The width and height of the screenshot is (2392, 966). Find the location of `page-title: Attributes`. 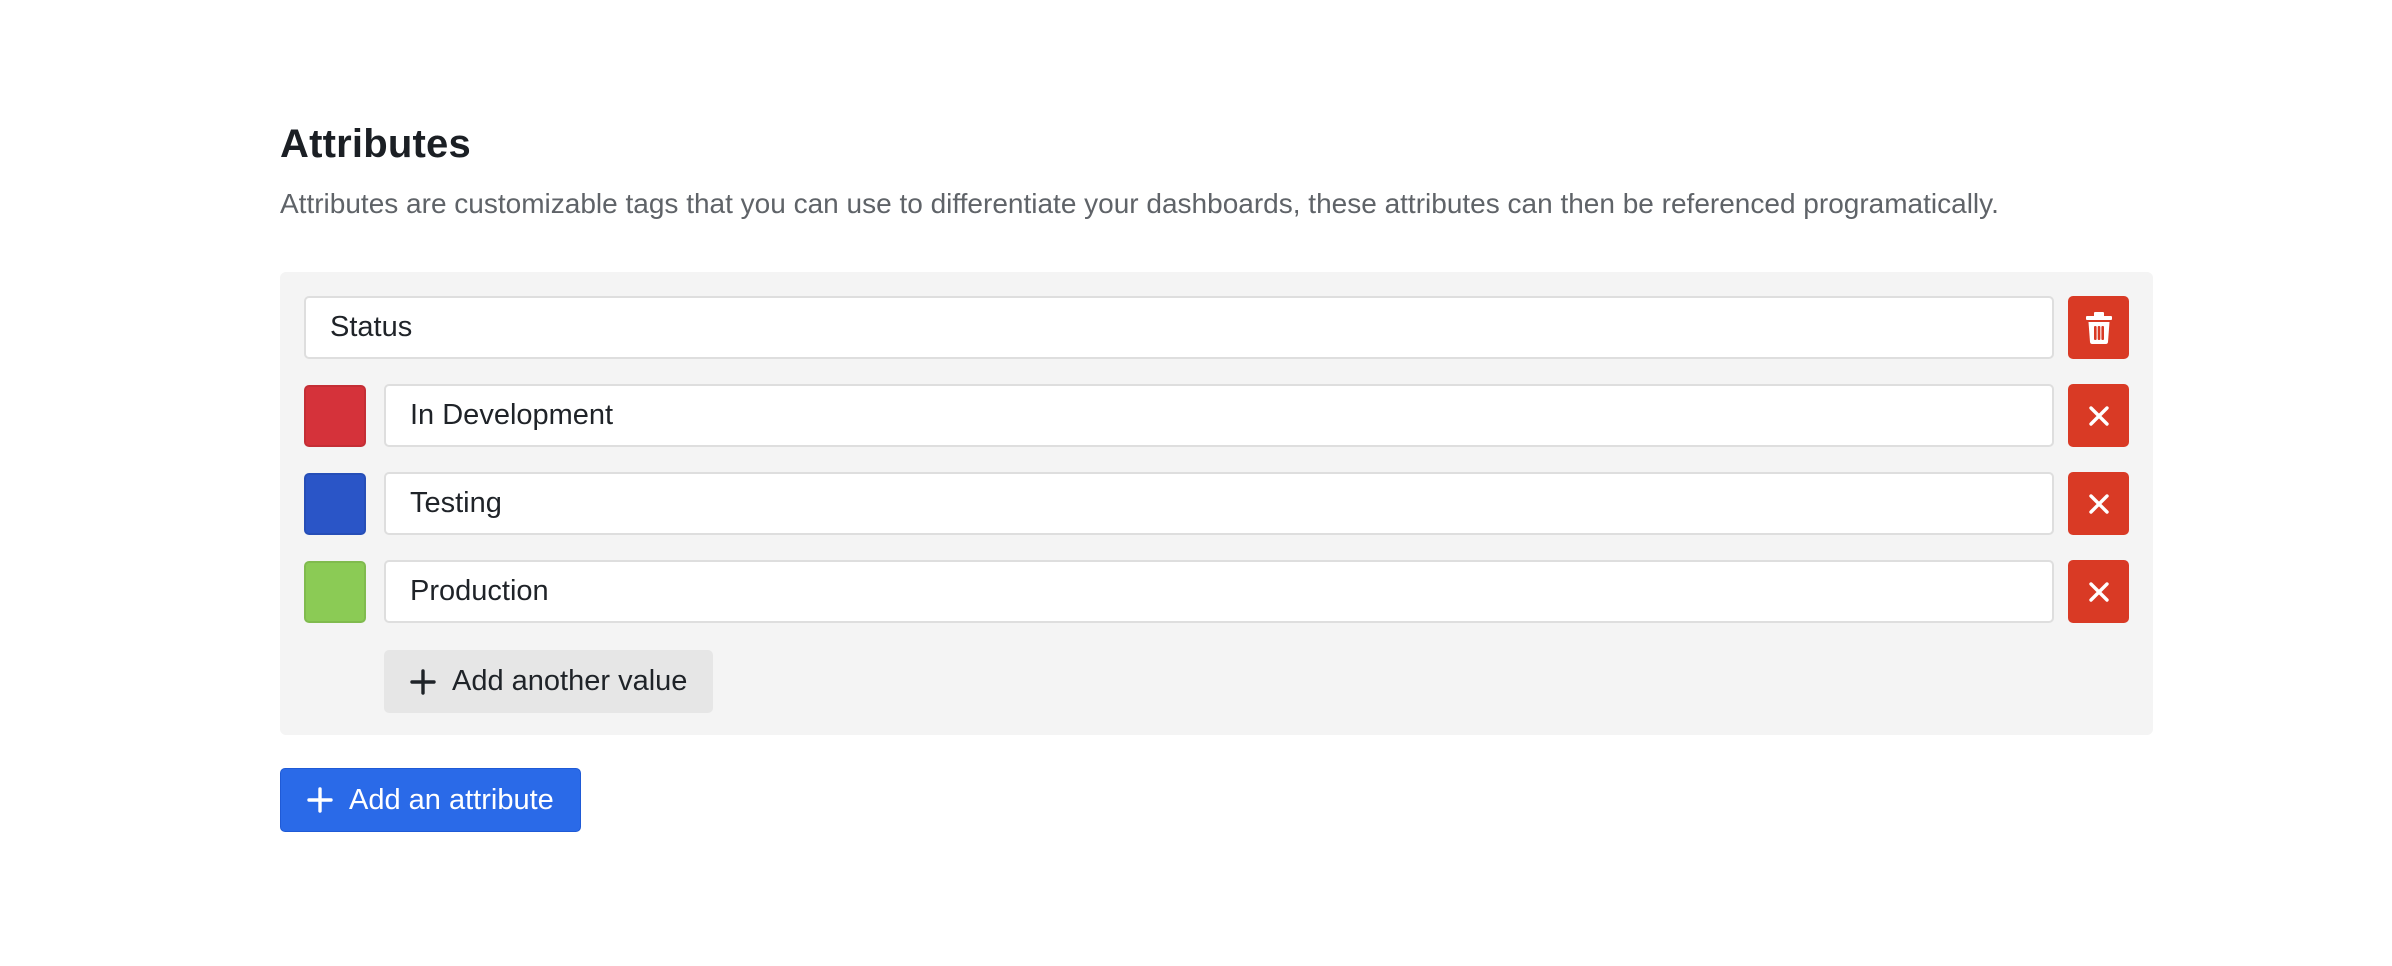

page-title: Attributes is located at coordinates (375, 144).